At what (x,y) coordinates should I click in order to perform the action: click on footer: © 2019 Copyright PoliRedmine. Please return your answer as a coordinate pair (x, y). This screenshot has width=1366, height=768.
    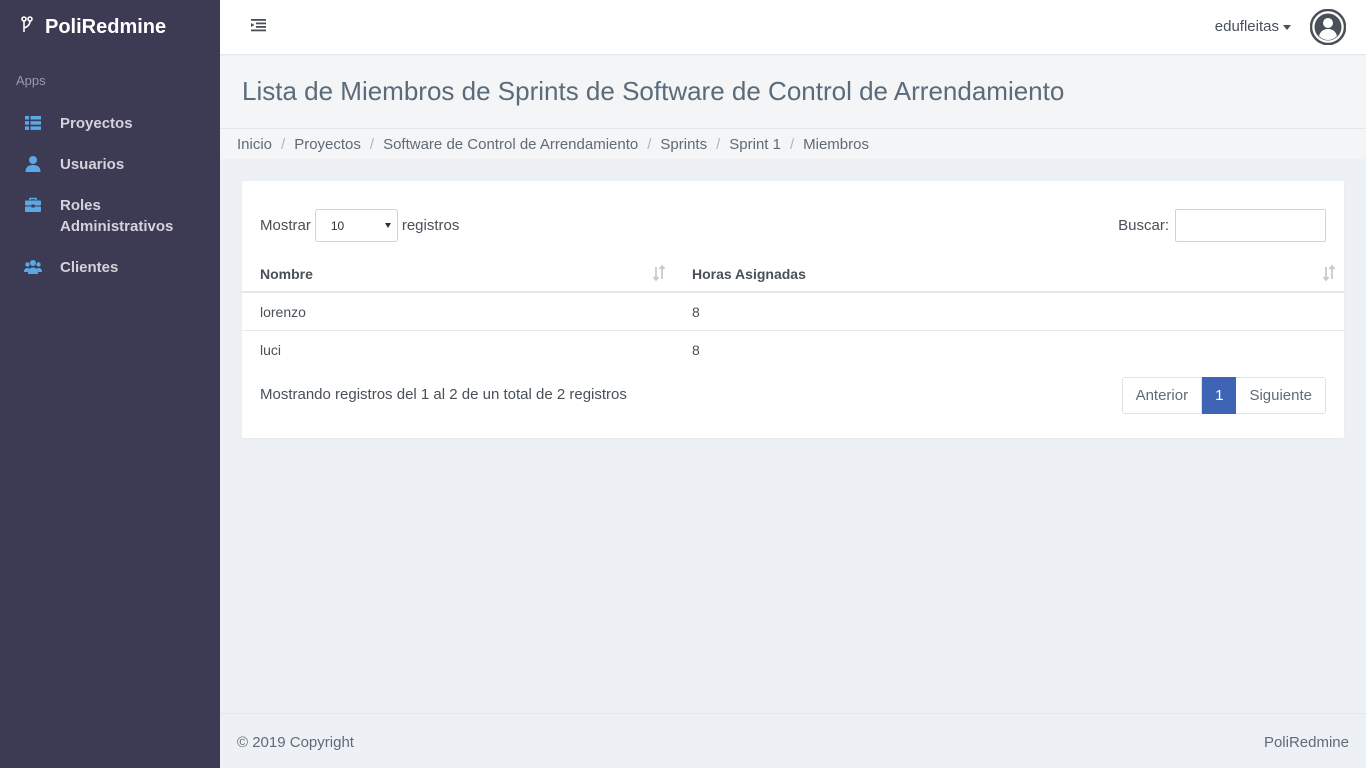
    Looking at the image, I should click on (793, 740).